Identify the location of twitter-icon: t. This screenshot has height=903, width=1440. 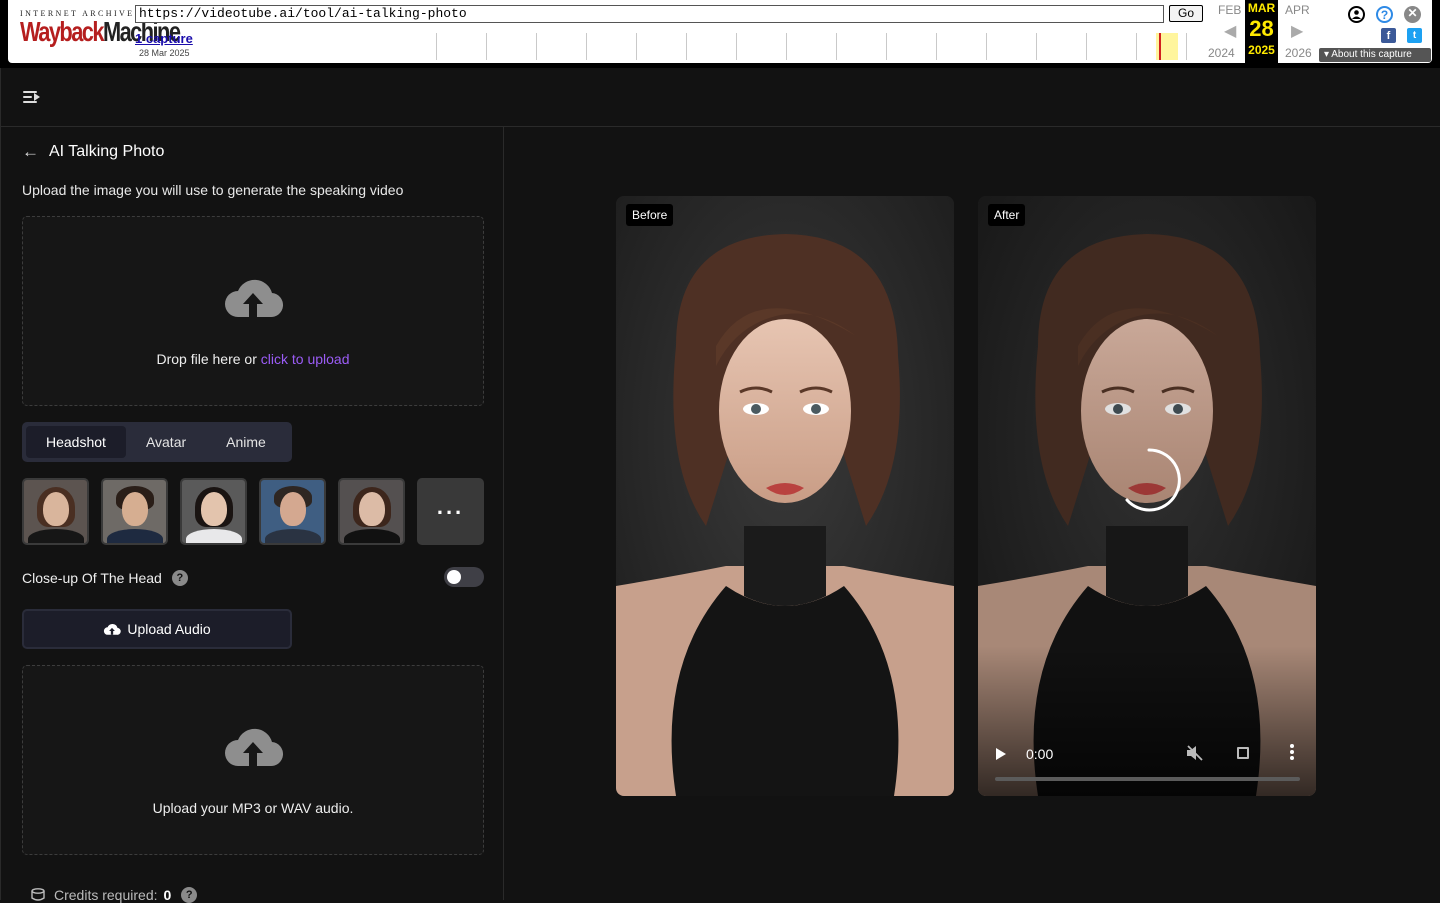
(1414, 35).